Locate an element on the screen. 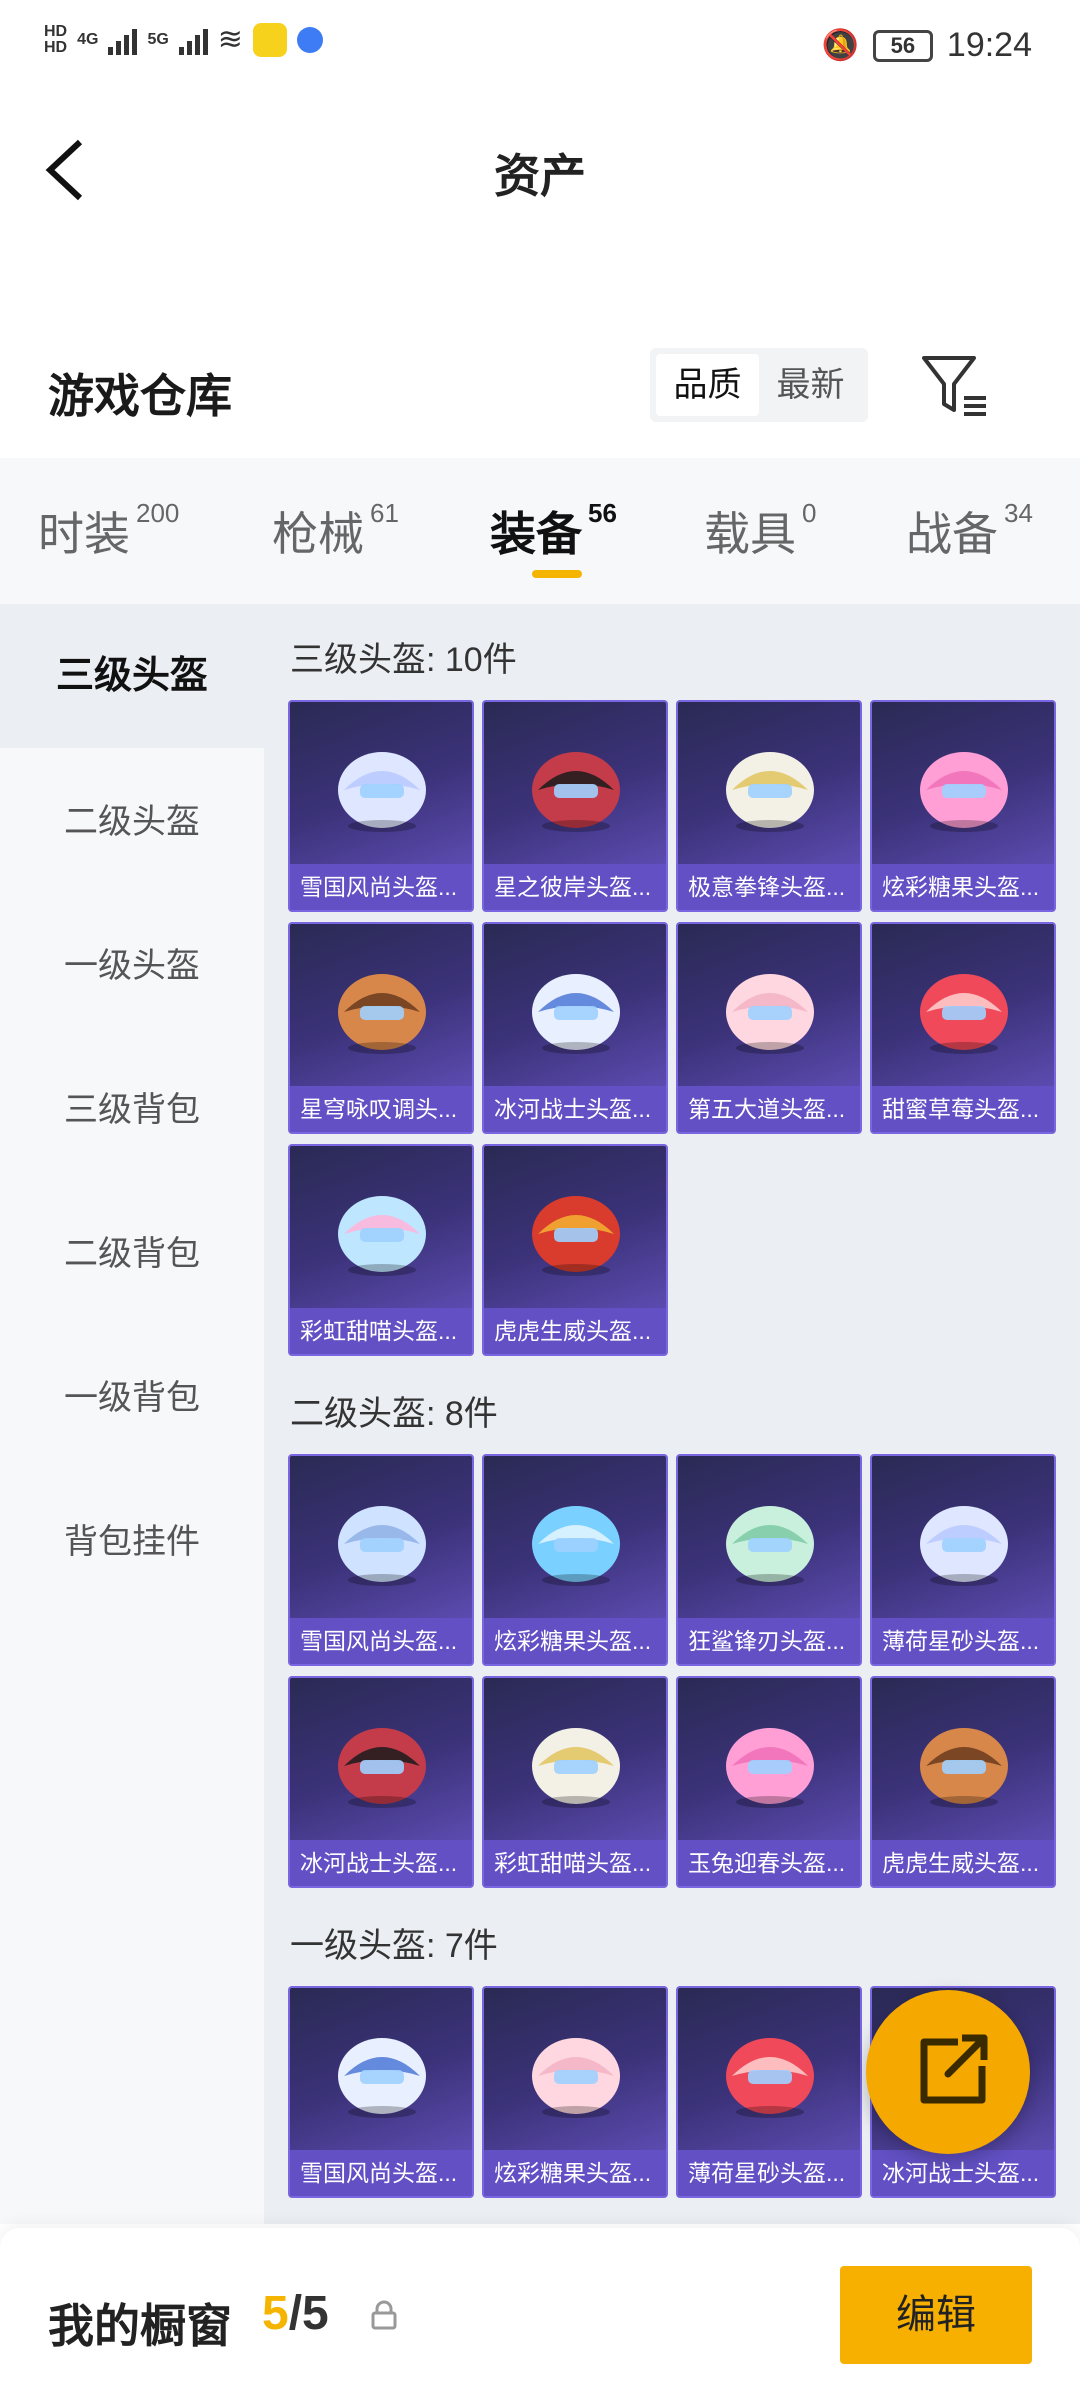 The image size is (1080, 2400). showcase-title: 我的橱窗 is located at coordinates (140, 2326).